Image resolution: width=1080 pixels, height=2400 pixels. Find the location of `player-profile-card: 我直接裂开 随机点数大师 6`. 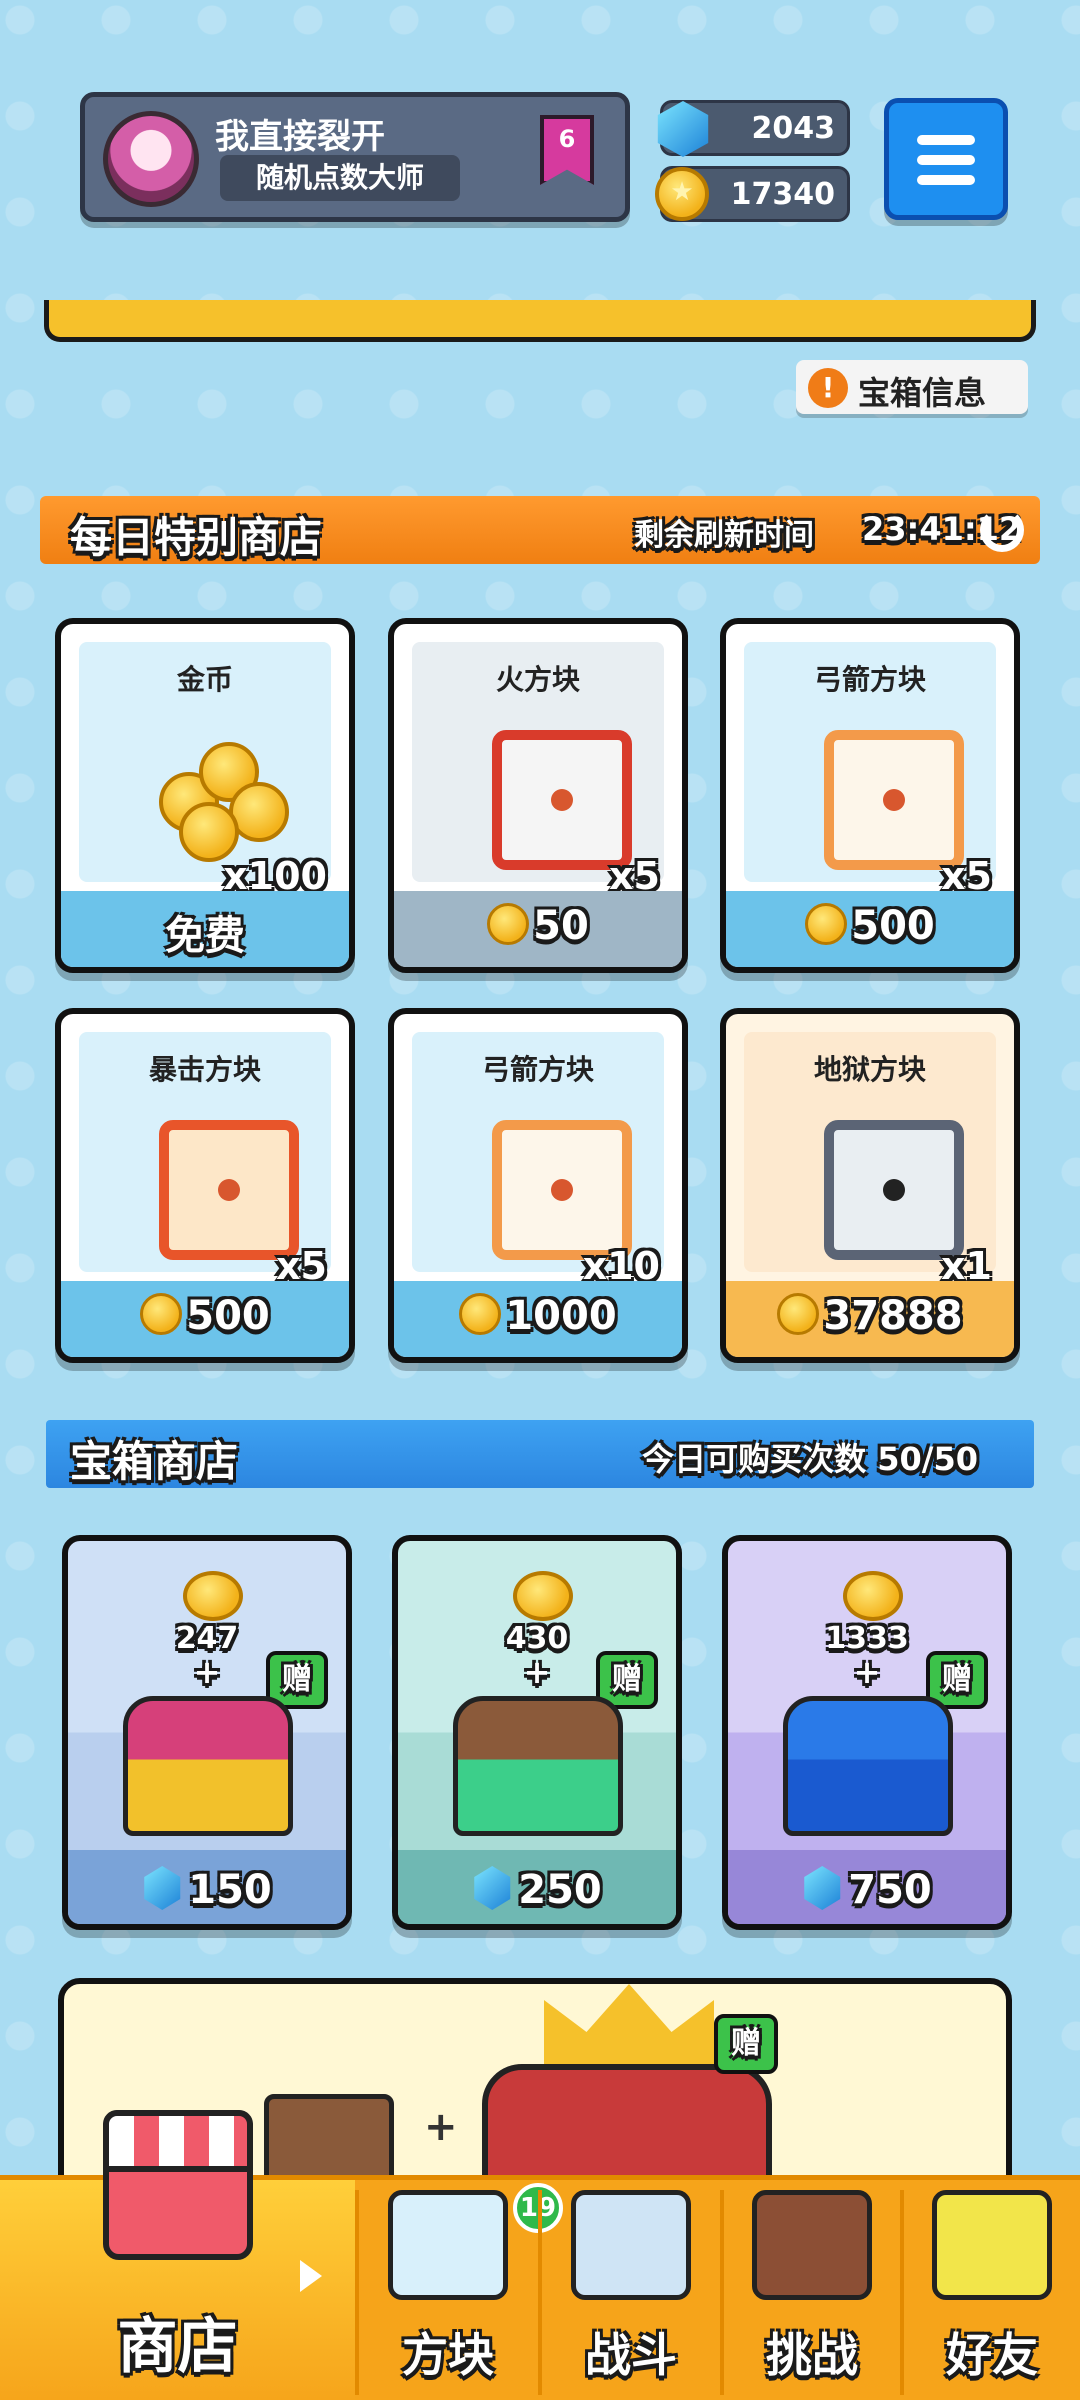

player-profile-card: 我直接裂开 随机点数大师 6 is located at coordinates (355, 157).